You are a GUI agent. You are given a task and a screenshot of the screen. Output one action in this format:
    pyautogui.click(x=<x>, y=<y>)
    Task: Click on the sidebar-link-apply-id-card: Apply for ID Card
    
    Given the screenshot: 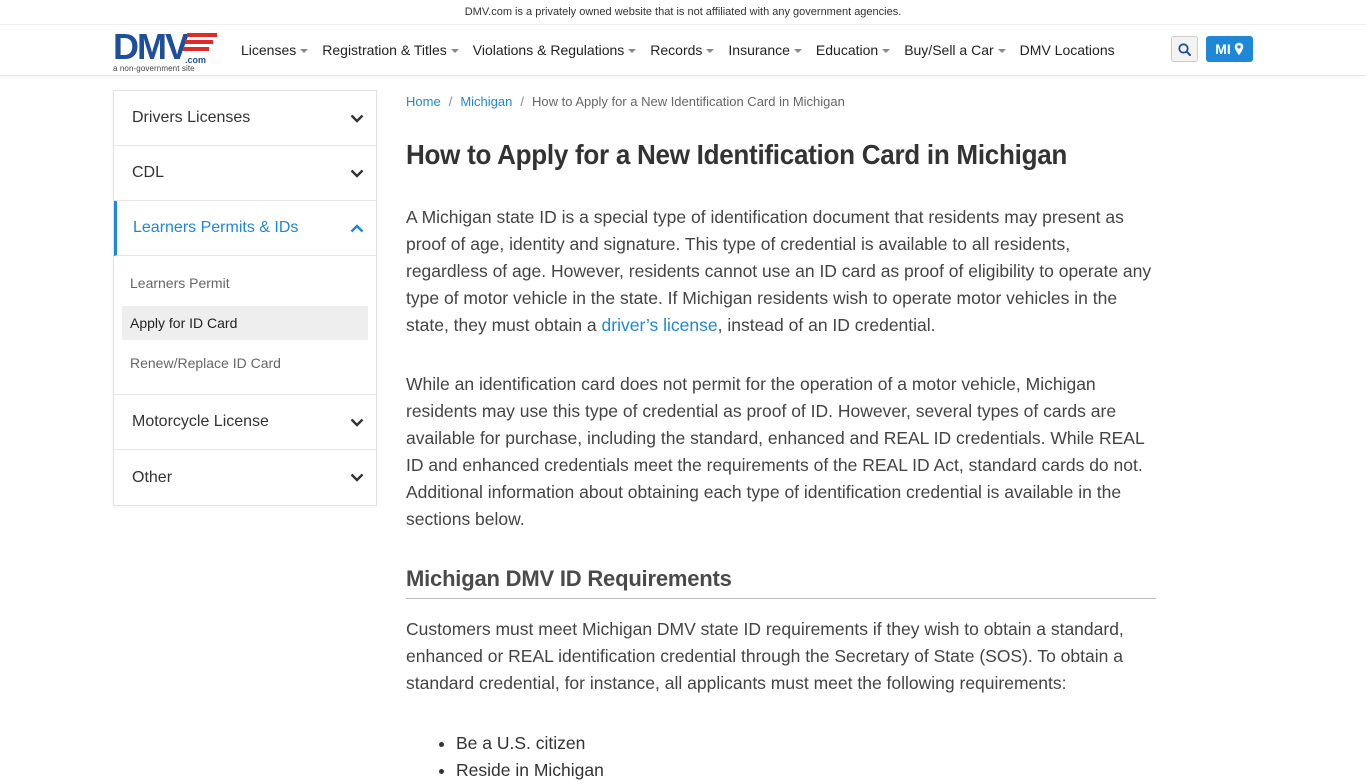 What is the action you would take?
    pyautogui.click(x=245, y=323)
    